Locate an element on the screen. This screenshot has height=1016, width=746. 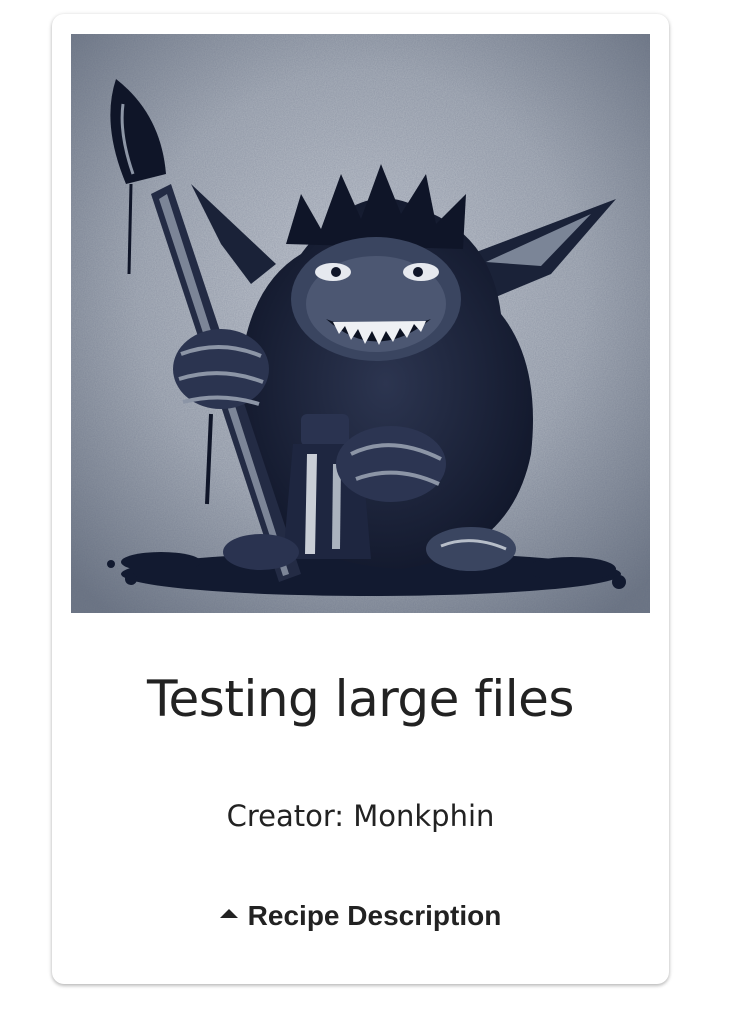
creator-label: Creator: Monkphin is located at coordinates (360, 816).